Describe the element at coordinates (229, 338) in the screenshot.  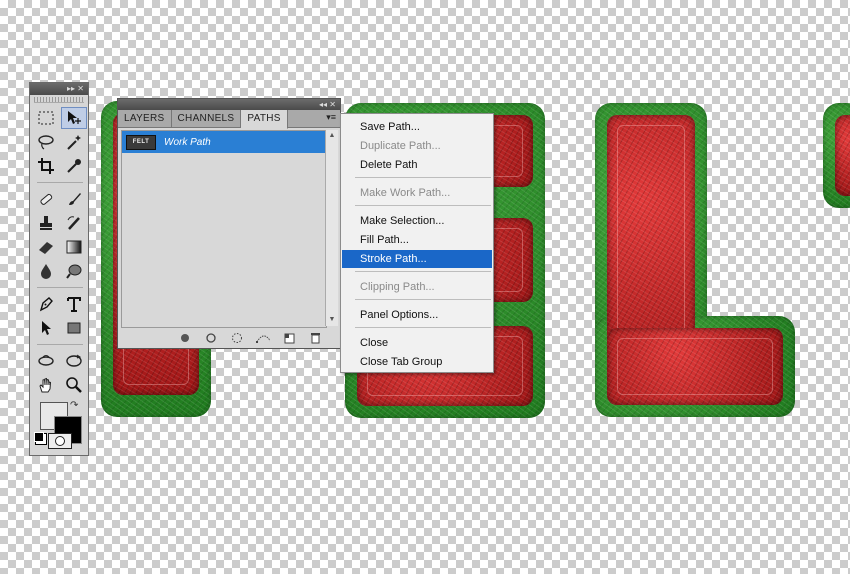
I see `paths-panel-footer` at that location.